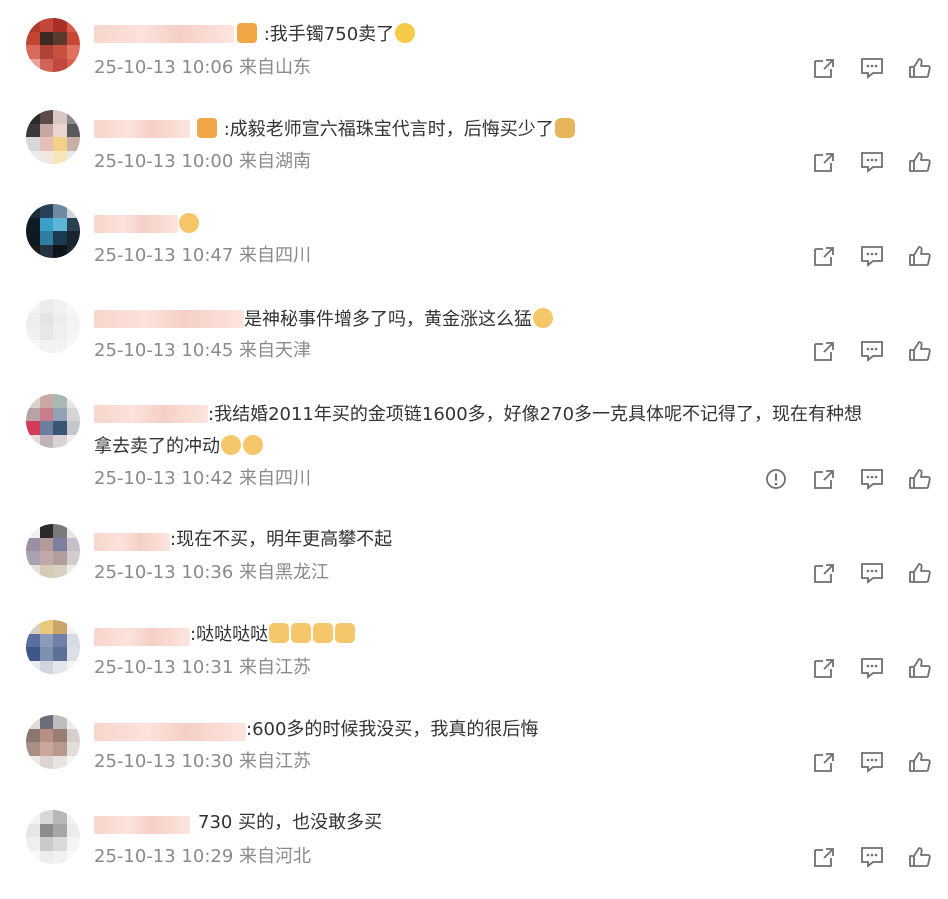  Describe the element at coordinates (275, 161) in the screenshot. I see `comment-location: 来自湖南` at that location.